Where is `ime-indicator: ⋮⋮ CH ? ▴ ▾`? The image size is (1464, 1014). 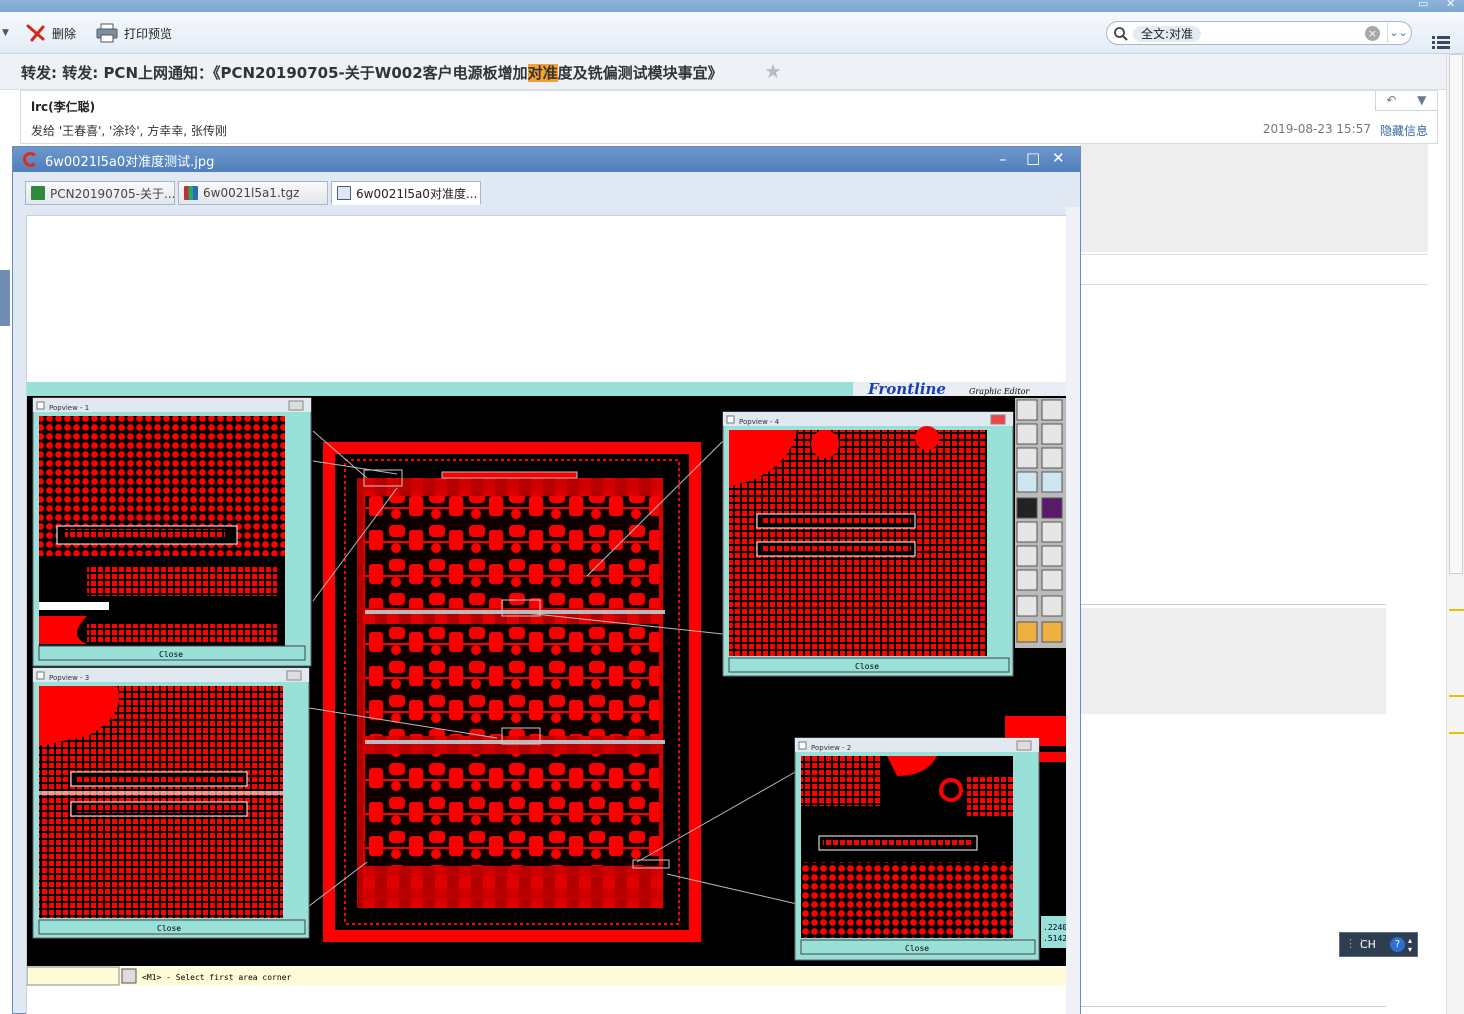 ime-indicator: ⋮⋮ CH ? ▴ ▾ is located at coordinates (1378, 944).